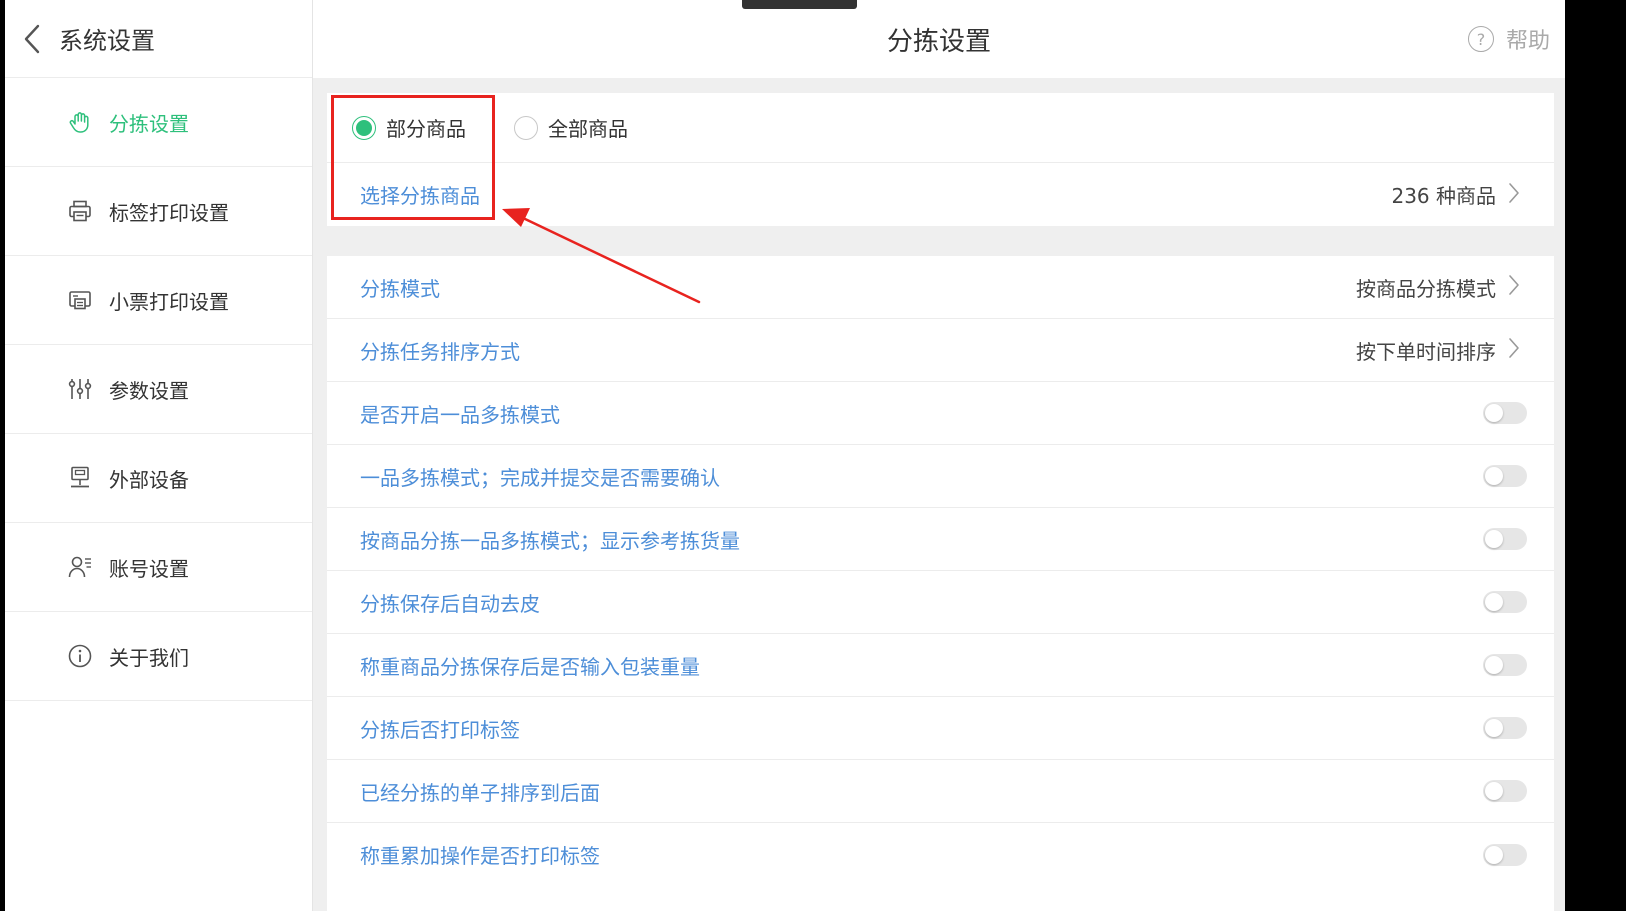  Describe the element at coordinates (420, 196) in the screenshot. I see `row-label: 选择分拣商品` at that location.